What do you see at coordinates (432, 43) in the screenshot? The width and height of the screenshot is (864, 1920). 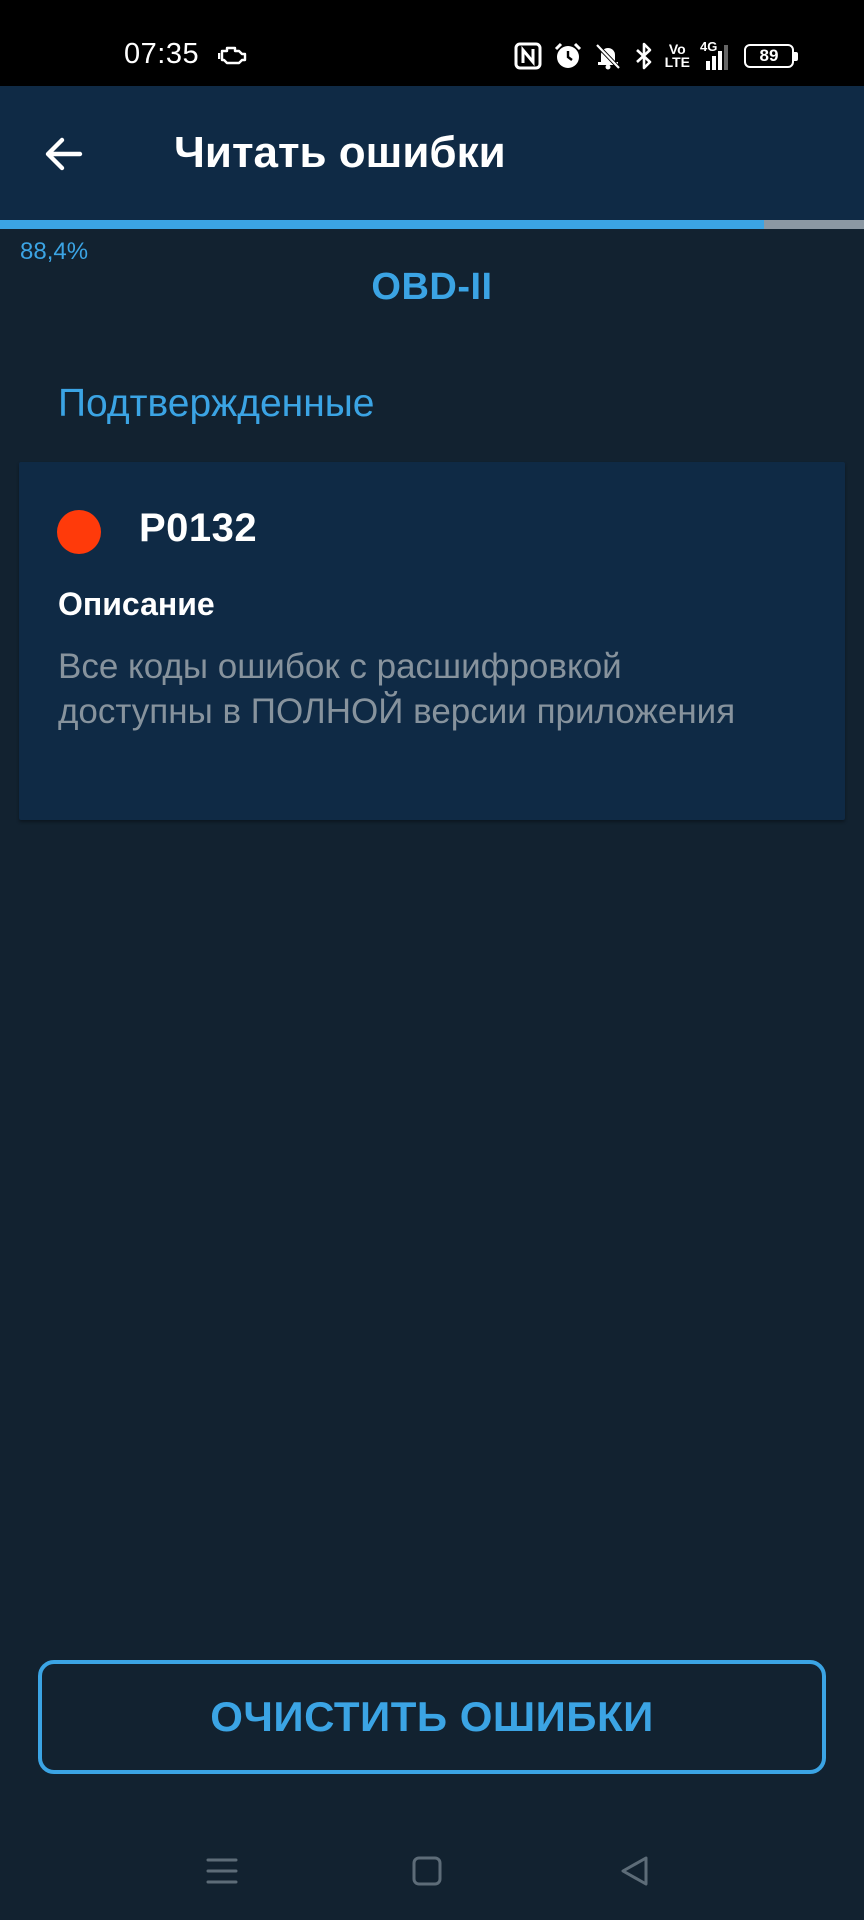 I see `status-bar: 07:35 Vo LTE 4G 89` at bounding box center [432, 43].